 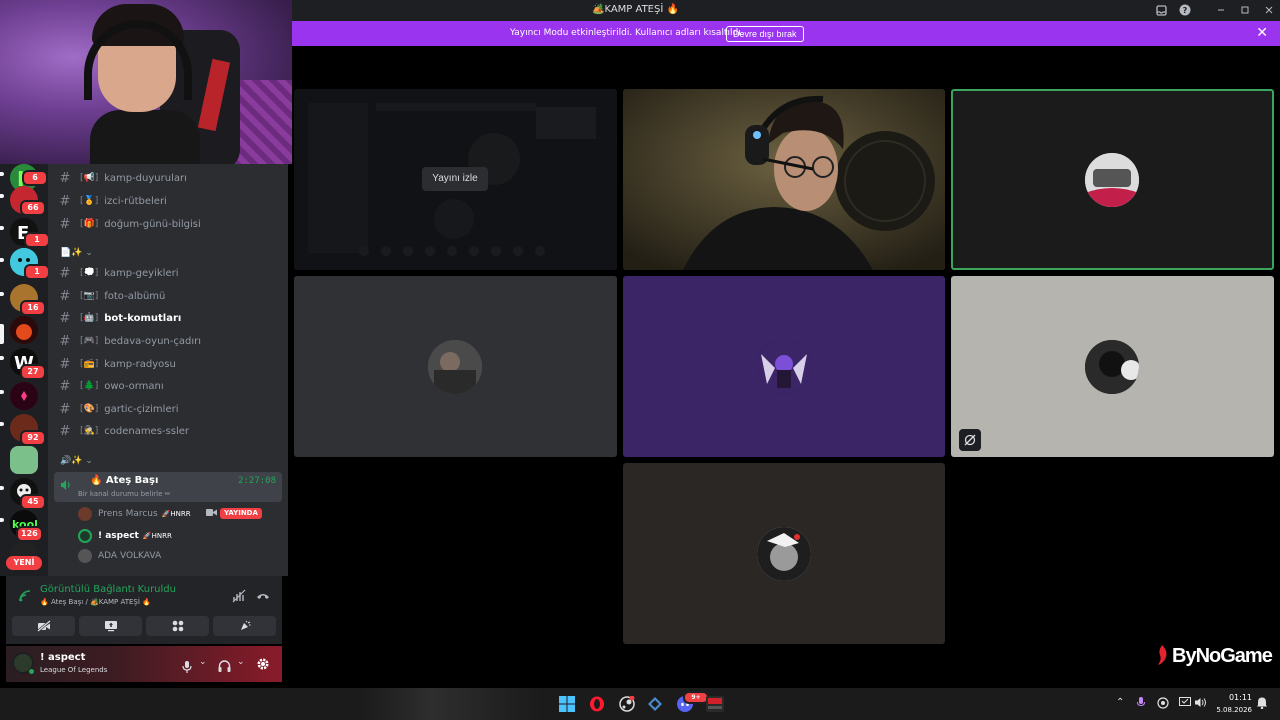 What do you see at coordinates (146, 82) in the screenshot?
I see `streamer-webcam-overlay` at bounding box center [146, 82].